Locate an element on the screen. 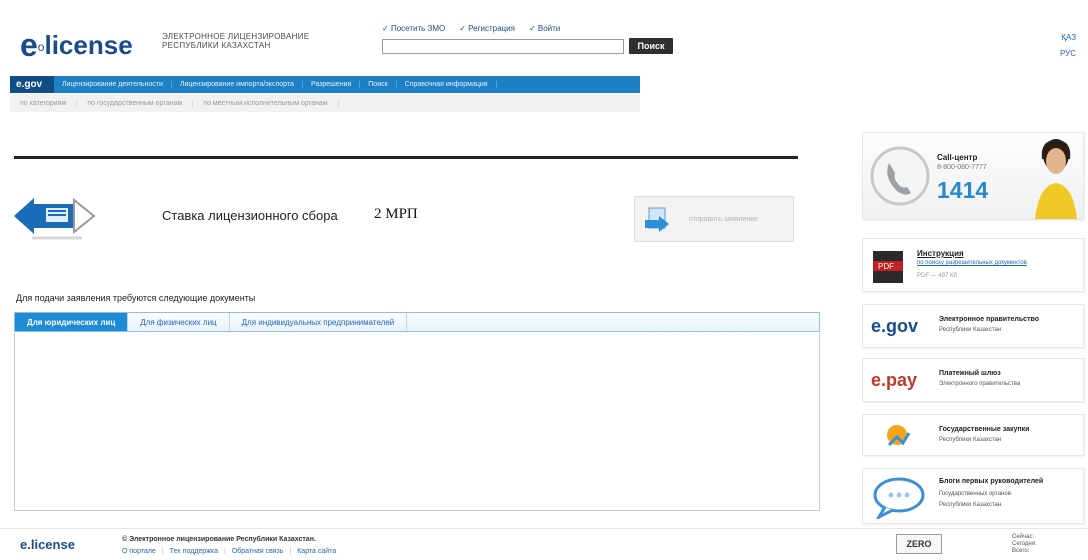  lang-kaz: ҚАЗ is located at coordinates (1068, 38).